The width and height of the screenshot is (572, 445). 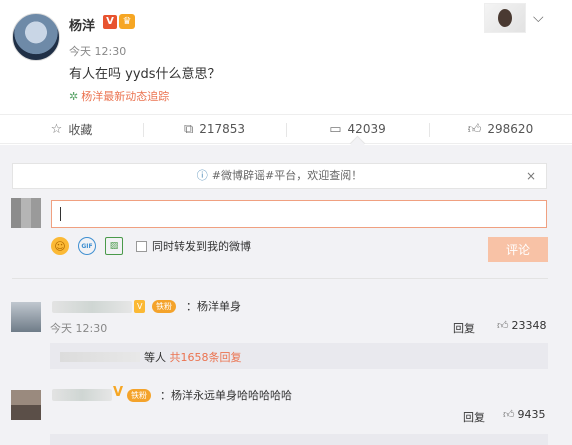 I want to click on repost-icon: ⧉, so click(x=188, y=129).